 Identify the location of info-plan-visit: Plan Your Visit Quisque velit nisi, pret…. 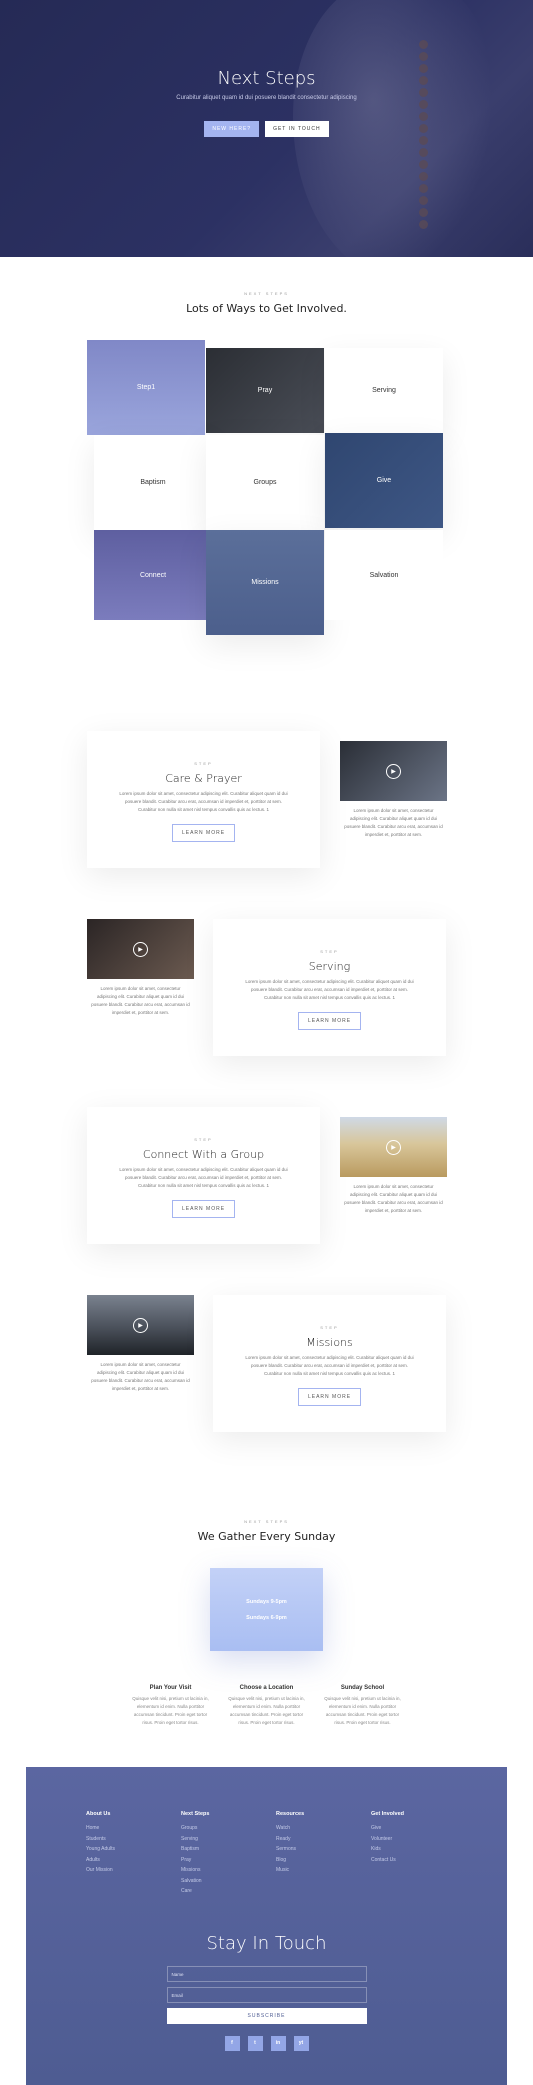
(171, 1706).